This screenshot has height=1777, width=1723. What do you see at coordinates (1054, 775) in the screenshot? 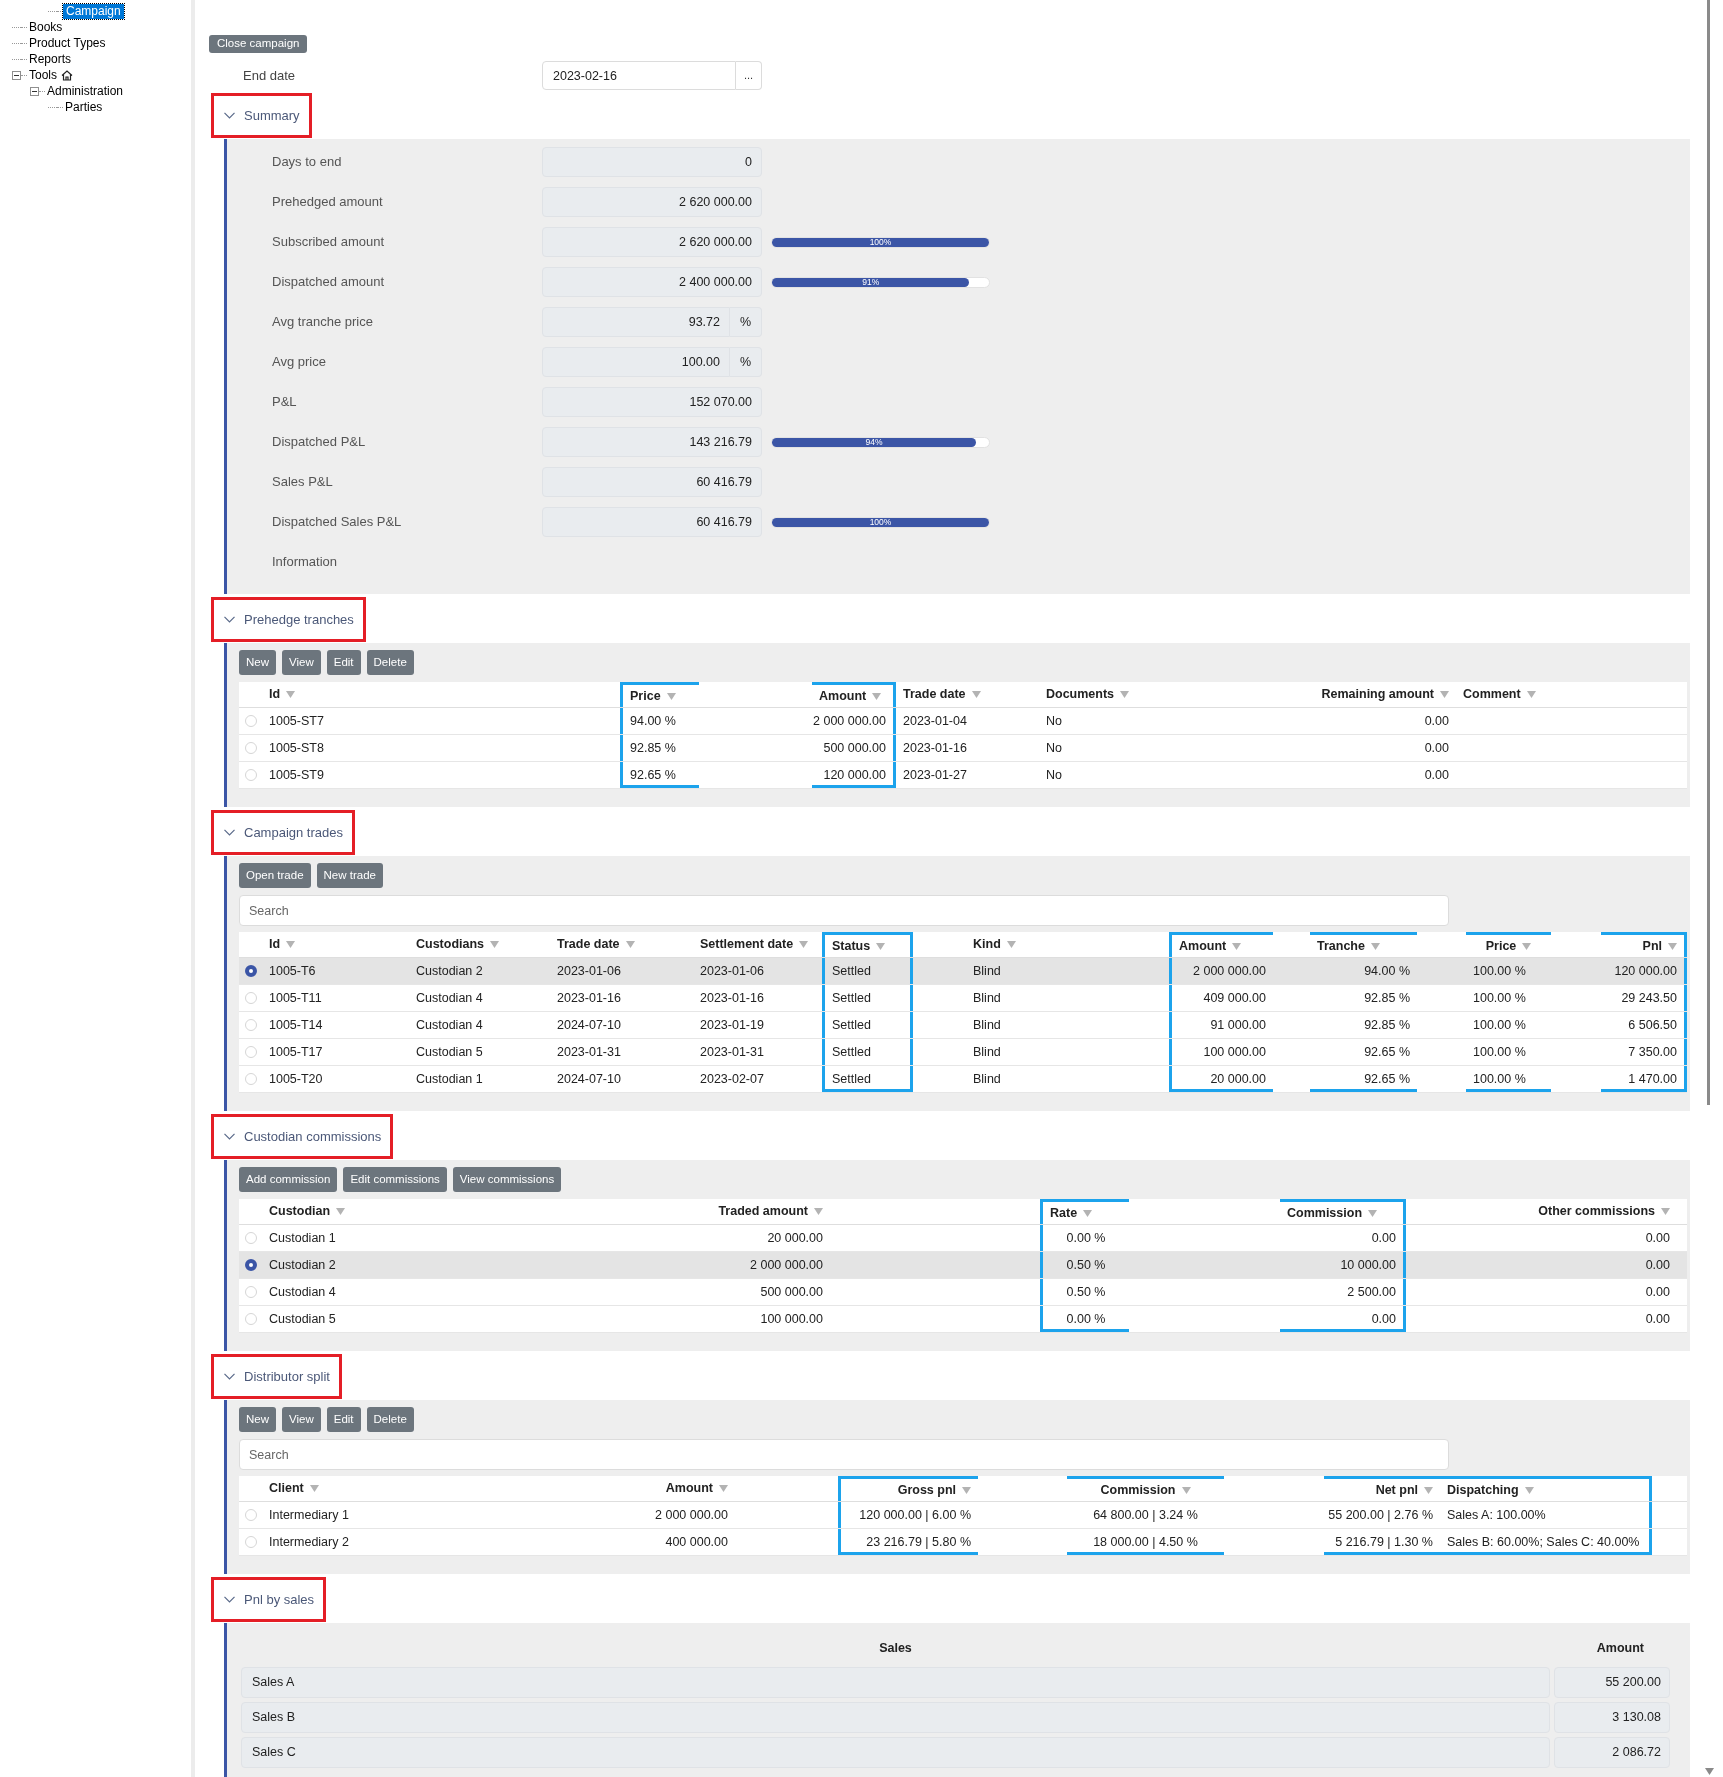
I see `table-cell-text: No` at bounding box center [1054, 775].